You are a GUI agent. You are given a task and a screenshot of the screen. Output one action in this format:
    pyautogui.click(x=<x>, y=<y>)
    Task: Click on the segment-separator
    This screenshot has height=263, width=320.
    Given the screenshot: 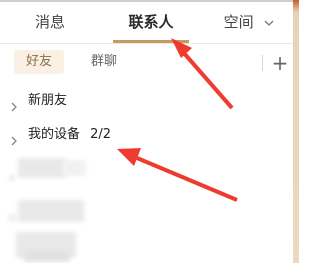 What is the action you would take?
    pyautogui.click(x=262, y=63)
    